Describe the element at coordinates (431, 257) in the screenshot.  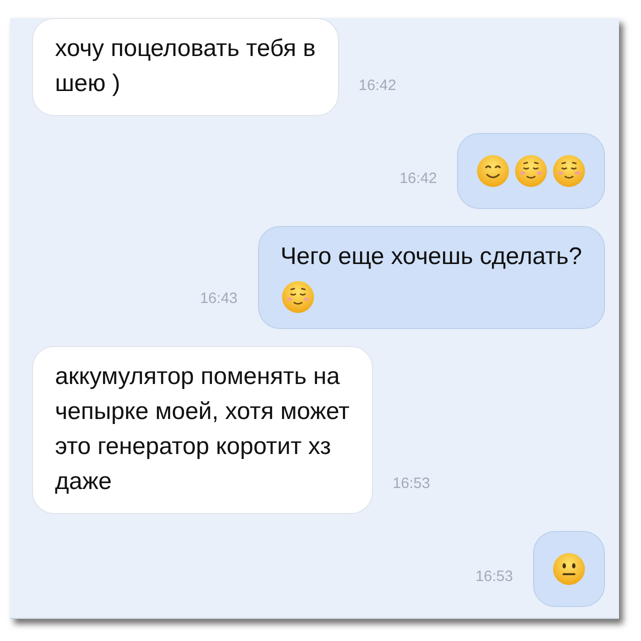
I see `message-text: Чего еще хочешь сделать?` at that location.